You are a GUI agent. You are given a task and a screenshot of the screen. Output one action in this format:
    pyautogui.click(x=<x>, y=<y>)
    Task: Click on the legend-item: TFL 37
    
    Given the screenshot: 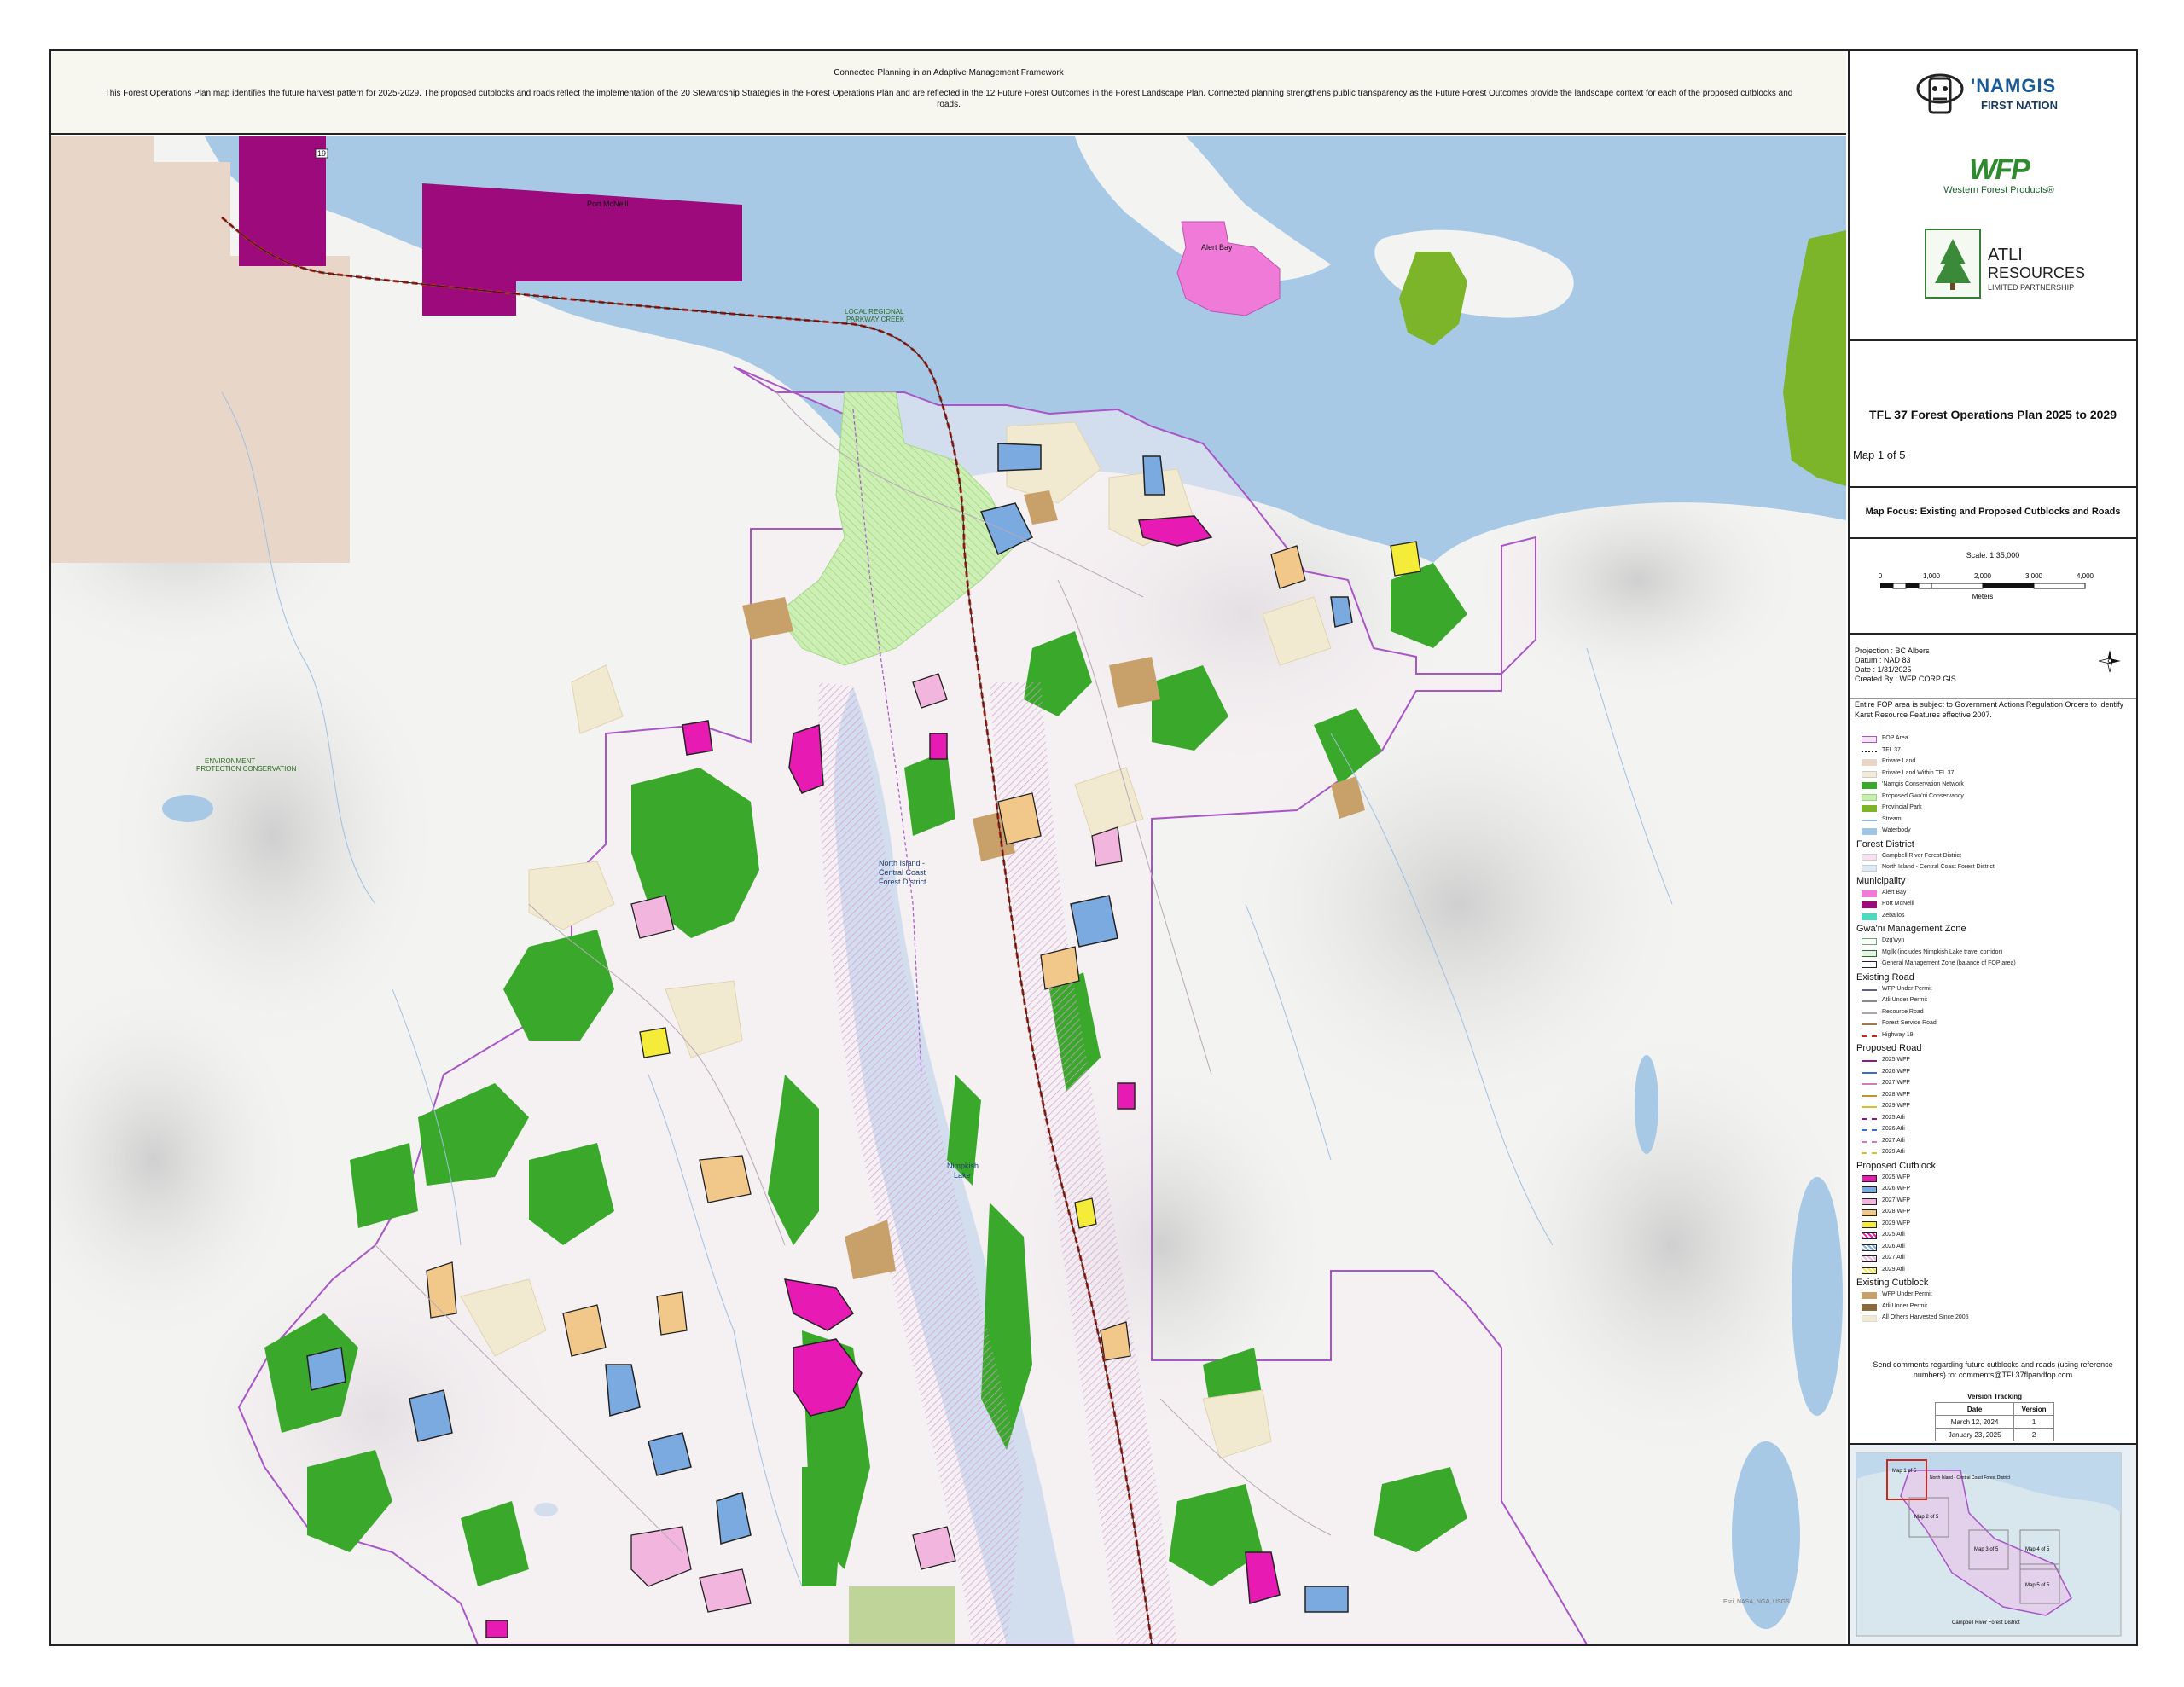 What is the action you would take?
    pyautogui.click(x=1994, y=751)
    